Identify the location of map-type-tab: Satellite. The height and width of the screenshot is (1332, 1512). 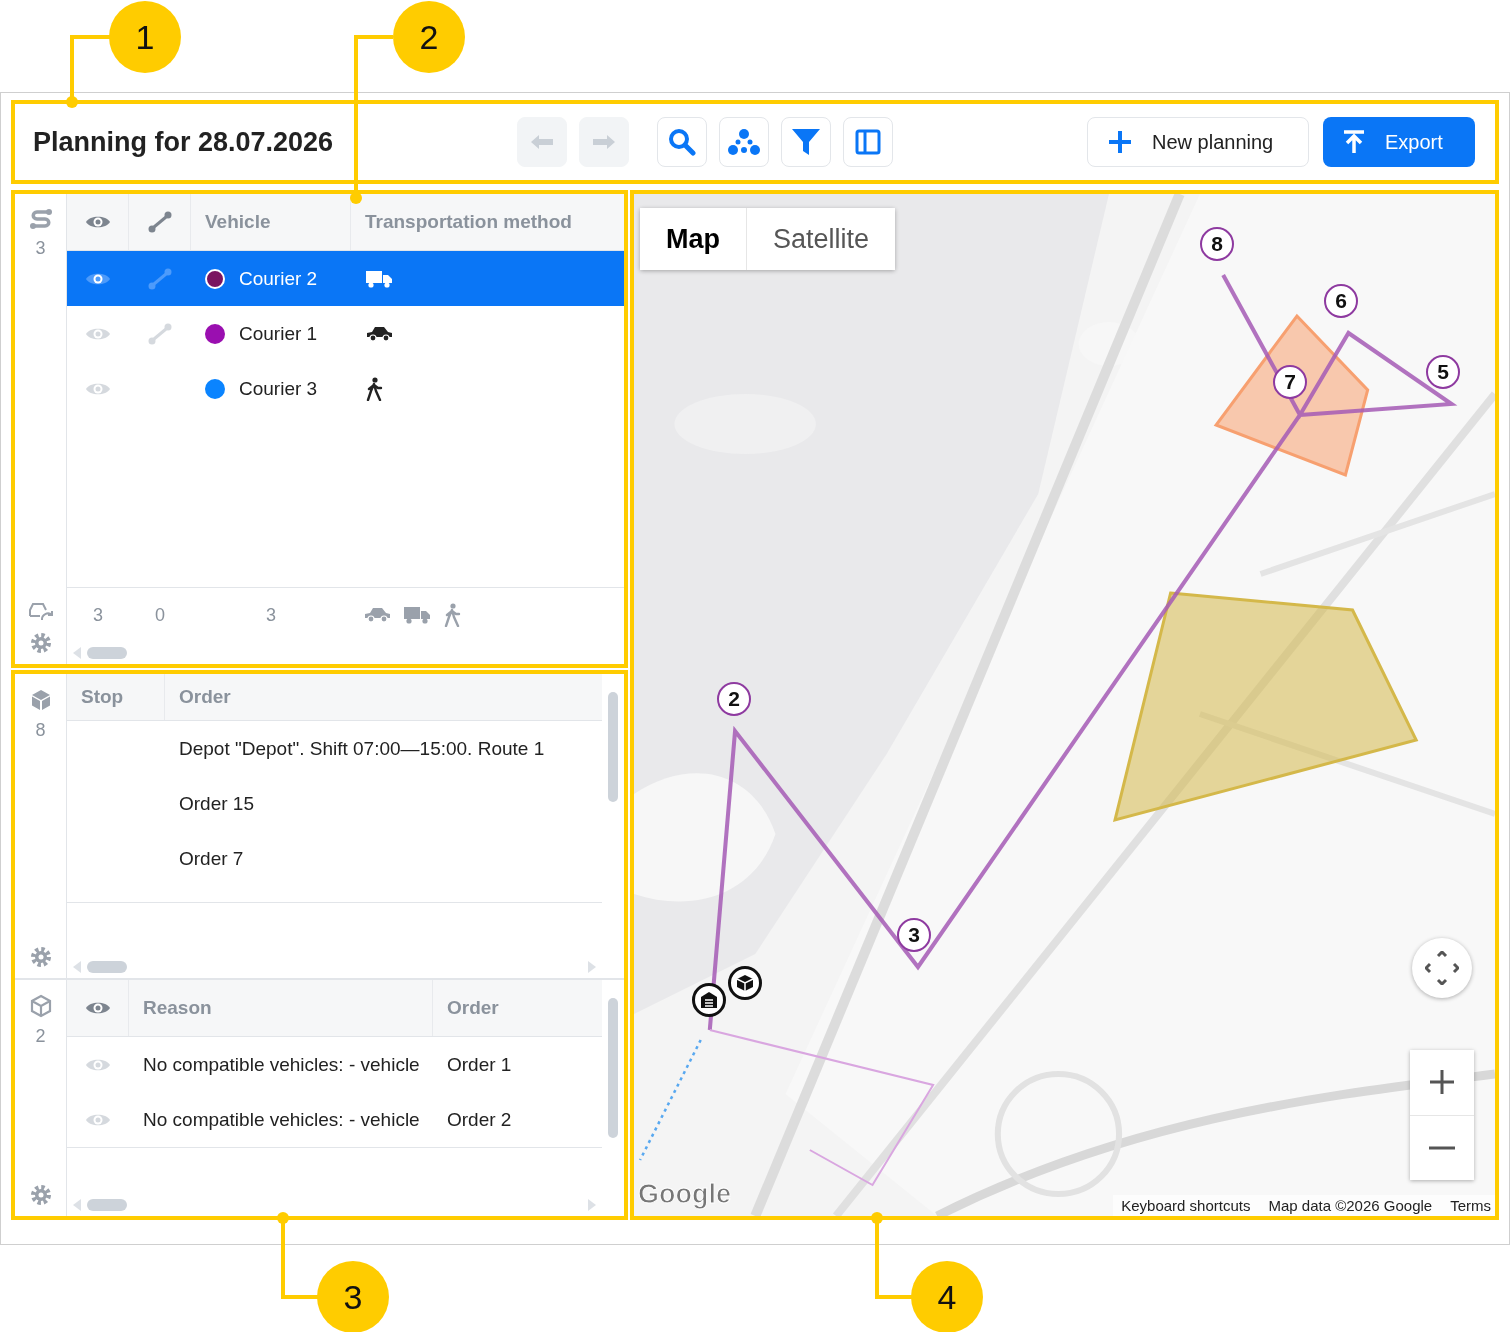
(821, 239).